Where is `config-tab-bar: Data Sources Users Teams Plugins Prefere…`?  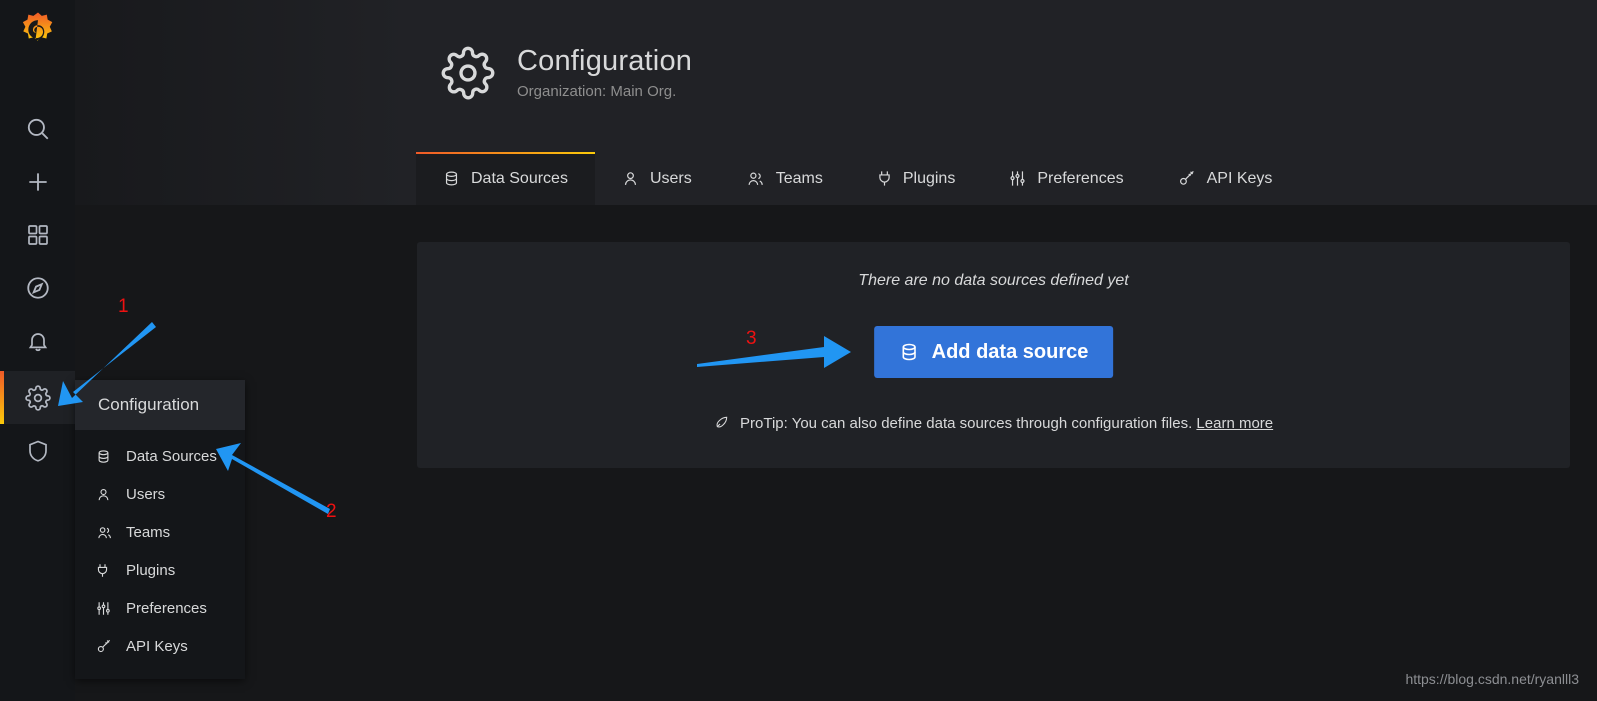
config-tab-bar: Data Sources Users Teams Plugins Prefere… is located at coordinates (857, 178).